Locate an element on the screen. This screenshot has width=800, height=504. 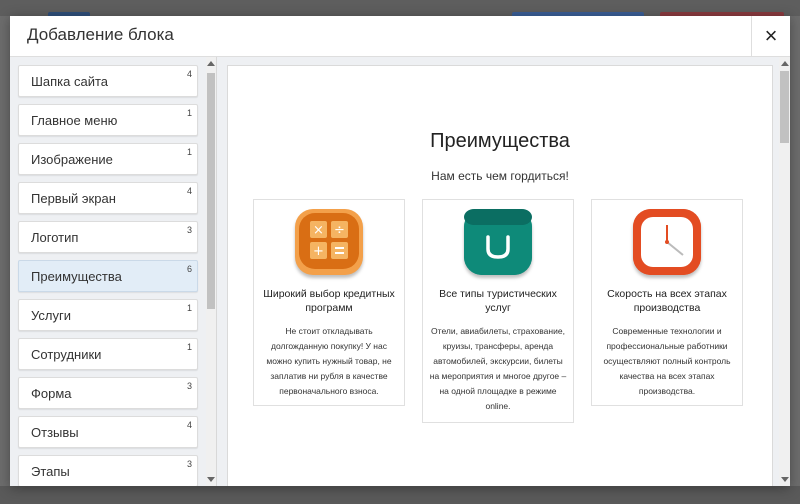
sidebar-item-label: Первый экран is located at coordinates (73, 198).